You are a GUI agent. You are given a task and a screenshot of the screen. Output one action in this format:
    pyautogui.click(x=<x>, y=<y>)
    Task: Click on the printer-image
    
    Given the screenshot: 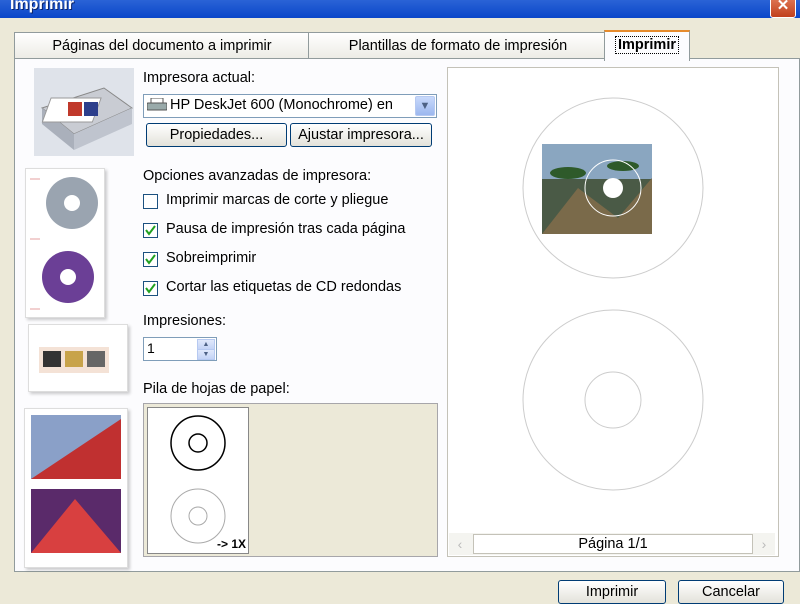 What is the action you would take?
    pyautogui.click(x=84, y=112)
    